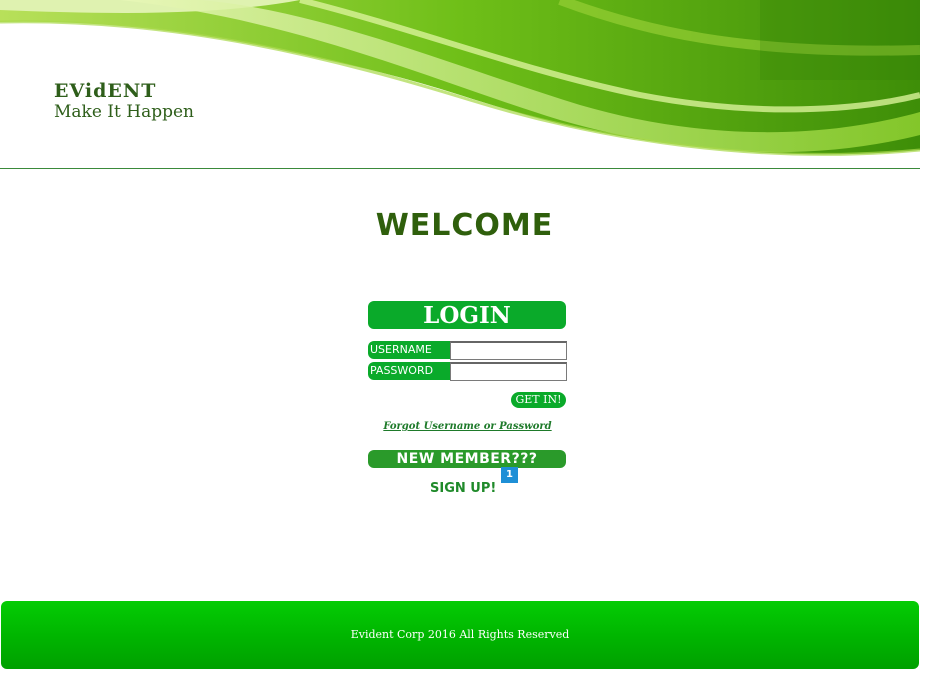  I want to click on username-input, so click(508, 350).